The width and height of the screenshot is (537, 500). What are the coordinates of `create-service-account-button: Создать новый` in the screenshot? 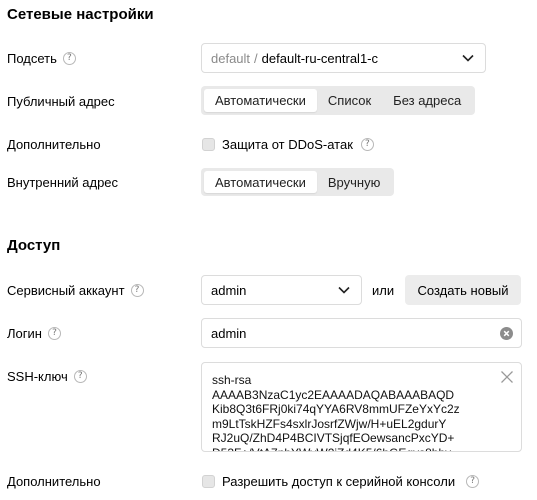 It's located at (463, 290).